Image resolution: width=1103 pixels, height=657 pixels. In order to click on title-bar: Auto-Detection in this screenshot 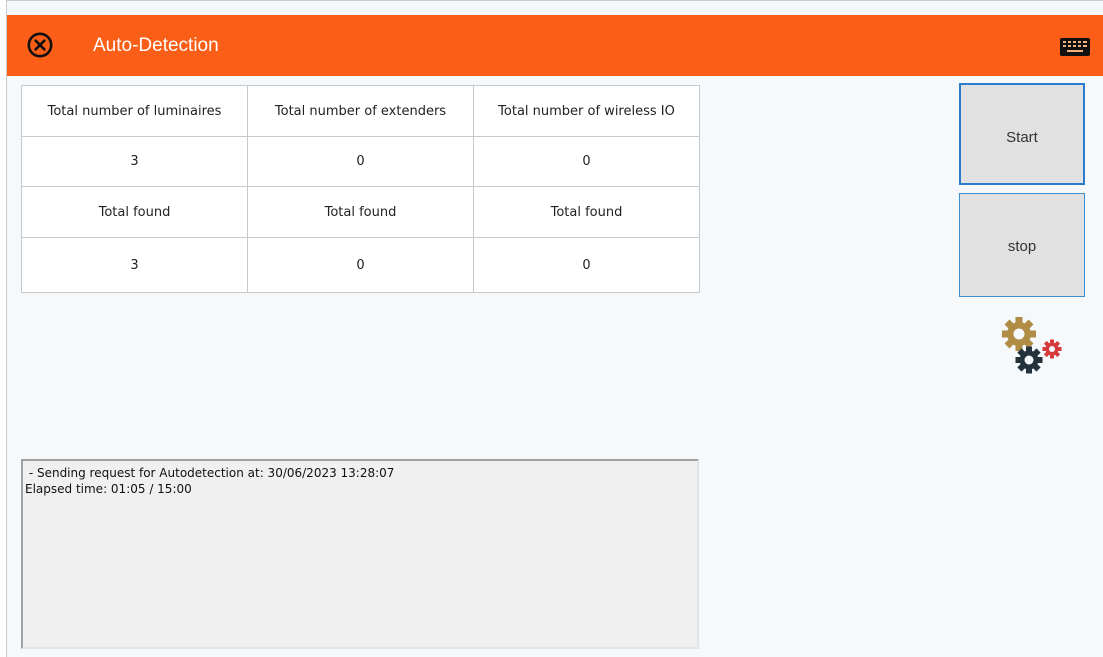, I will do `click(555, 45)`.